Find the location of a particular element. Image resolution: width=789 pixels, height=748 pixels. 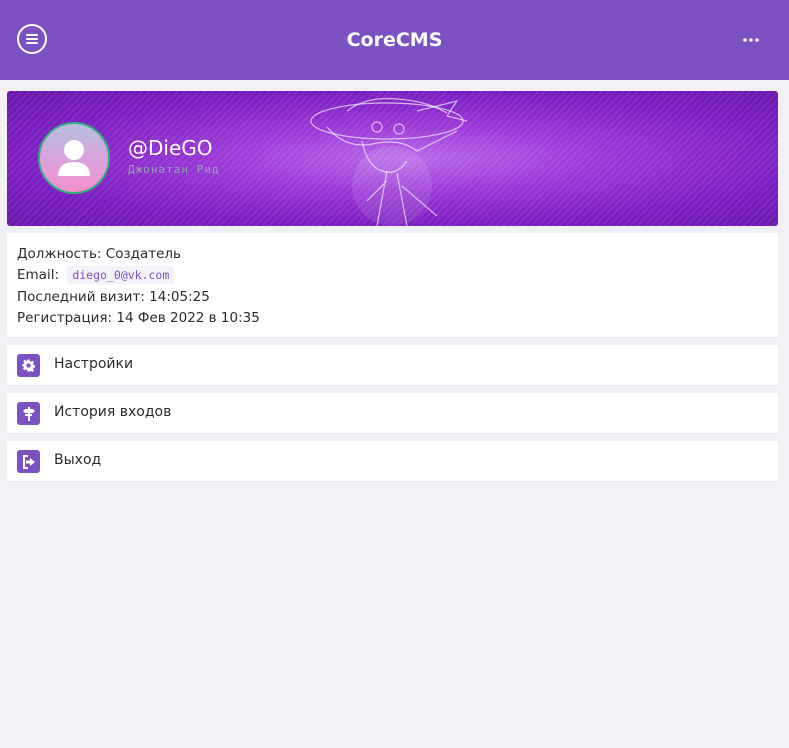

logout-icon-box is located at coordinates (28, 461).